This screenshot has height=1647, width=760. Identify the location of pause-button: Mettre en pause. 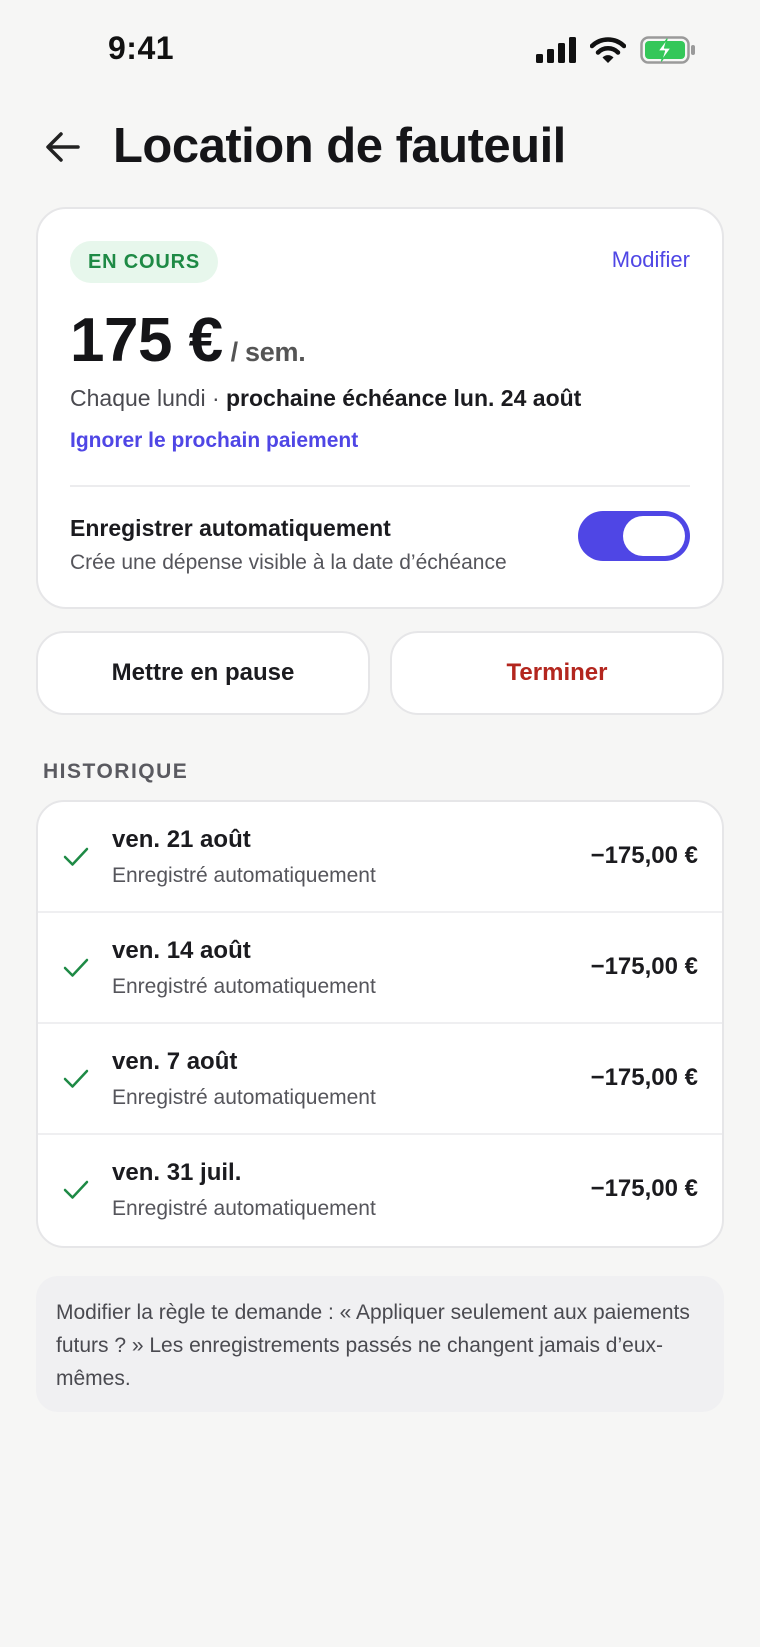
(203, 673).